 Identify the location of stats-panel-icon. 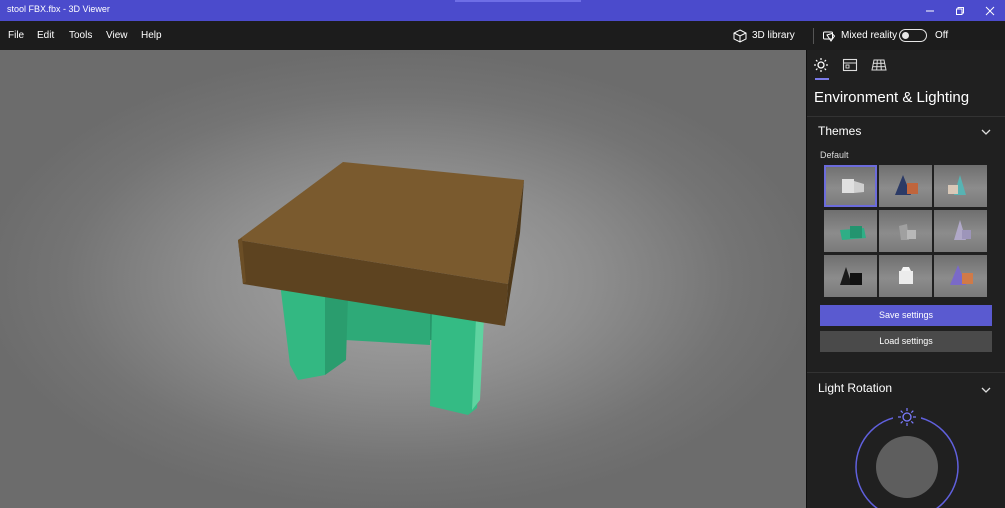
(850, 65).